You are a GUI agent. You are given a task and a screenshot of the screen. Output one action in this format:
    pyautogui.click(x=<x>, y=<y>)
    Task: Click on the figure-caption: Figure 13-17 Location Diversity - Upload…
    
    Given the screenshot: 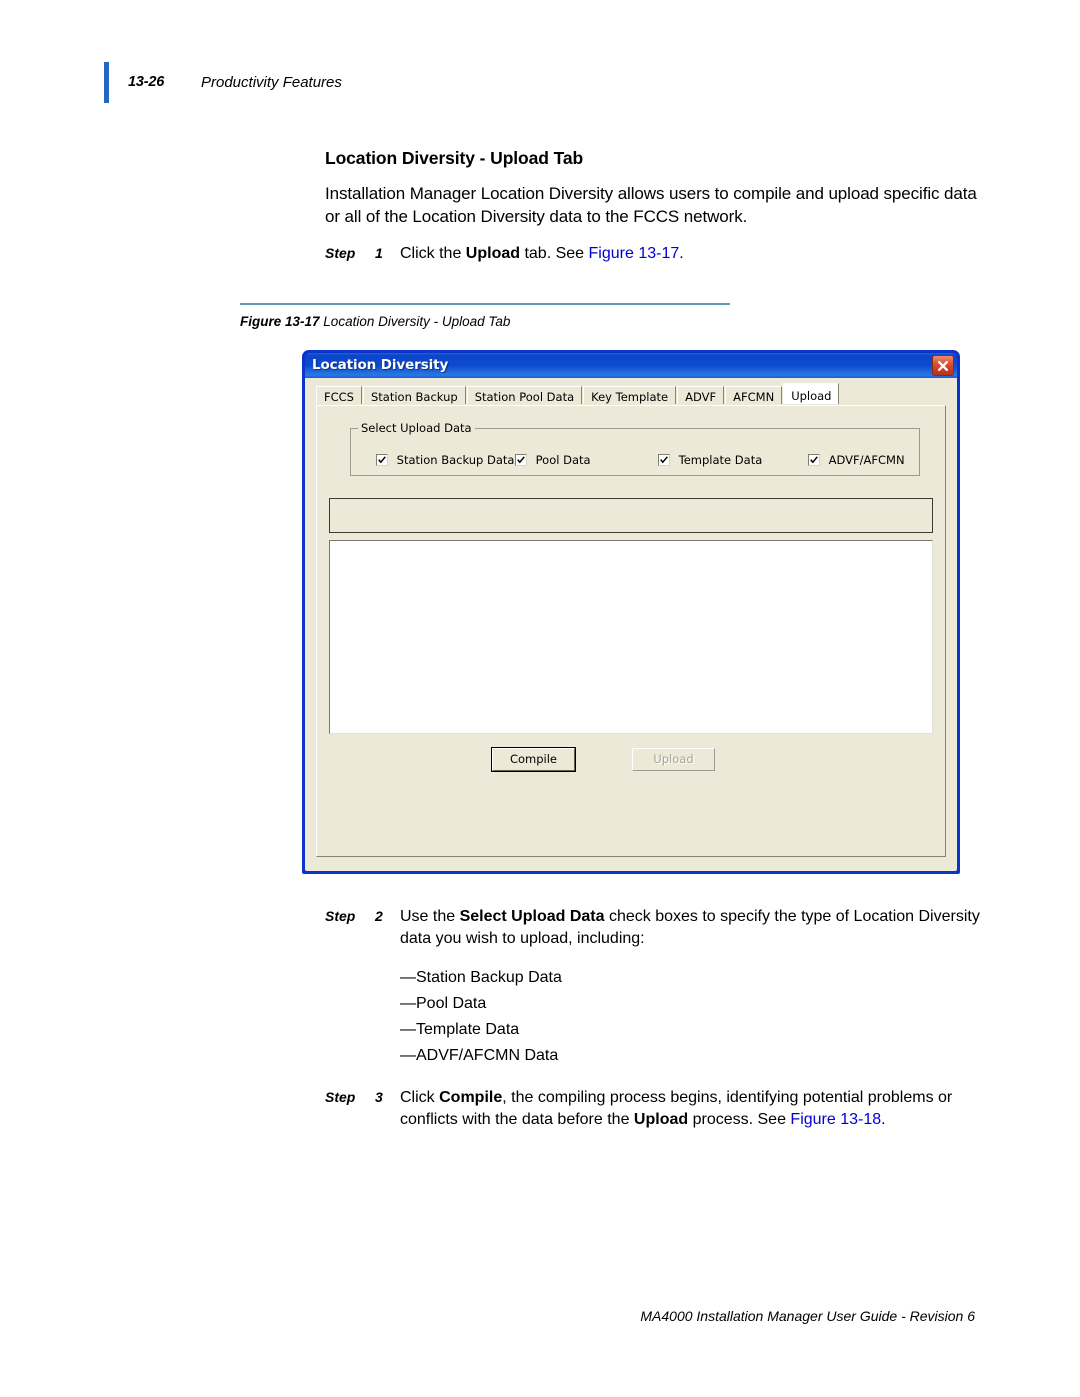 What is the action you would take?
    pyautogui.click(x=610, y=321)
    